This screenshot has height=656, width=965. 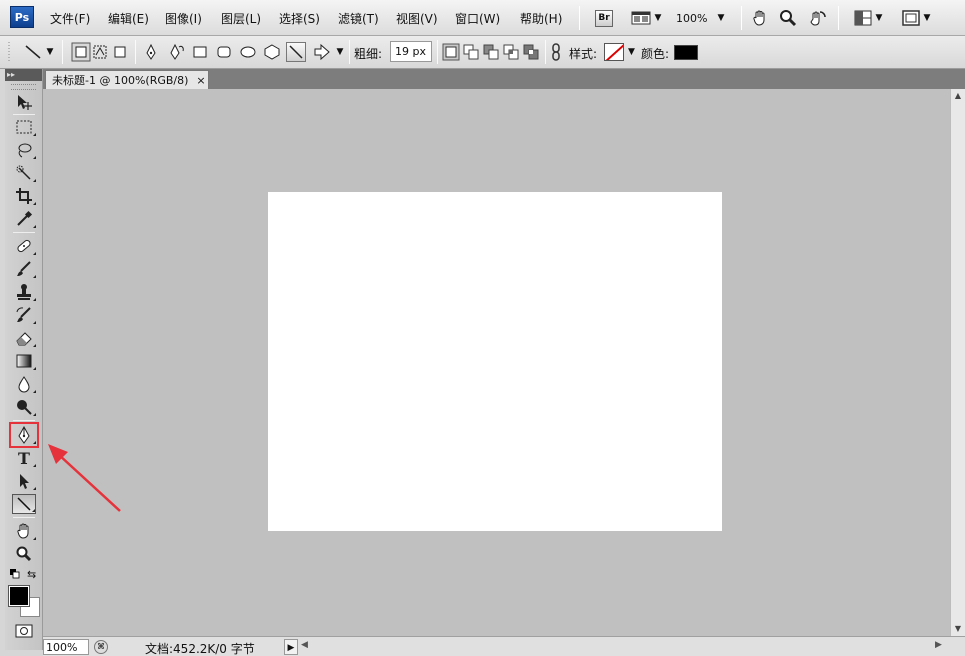 What do you see at coordinates (511, 52) in the screenshot?
I see `intersect-shape-areas-button` at bounding box center [511, 52].